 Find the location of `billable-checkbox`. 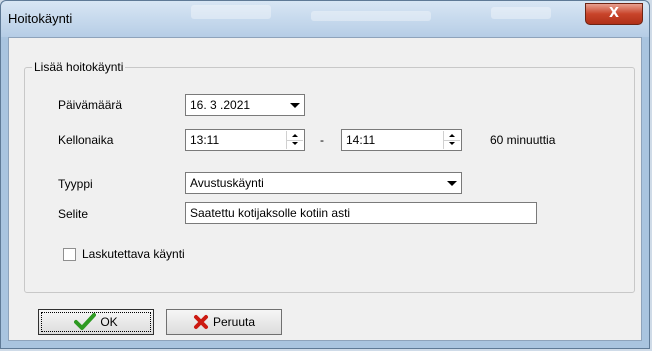

billable-checkbox is located at coordinates (69, 254).